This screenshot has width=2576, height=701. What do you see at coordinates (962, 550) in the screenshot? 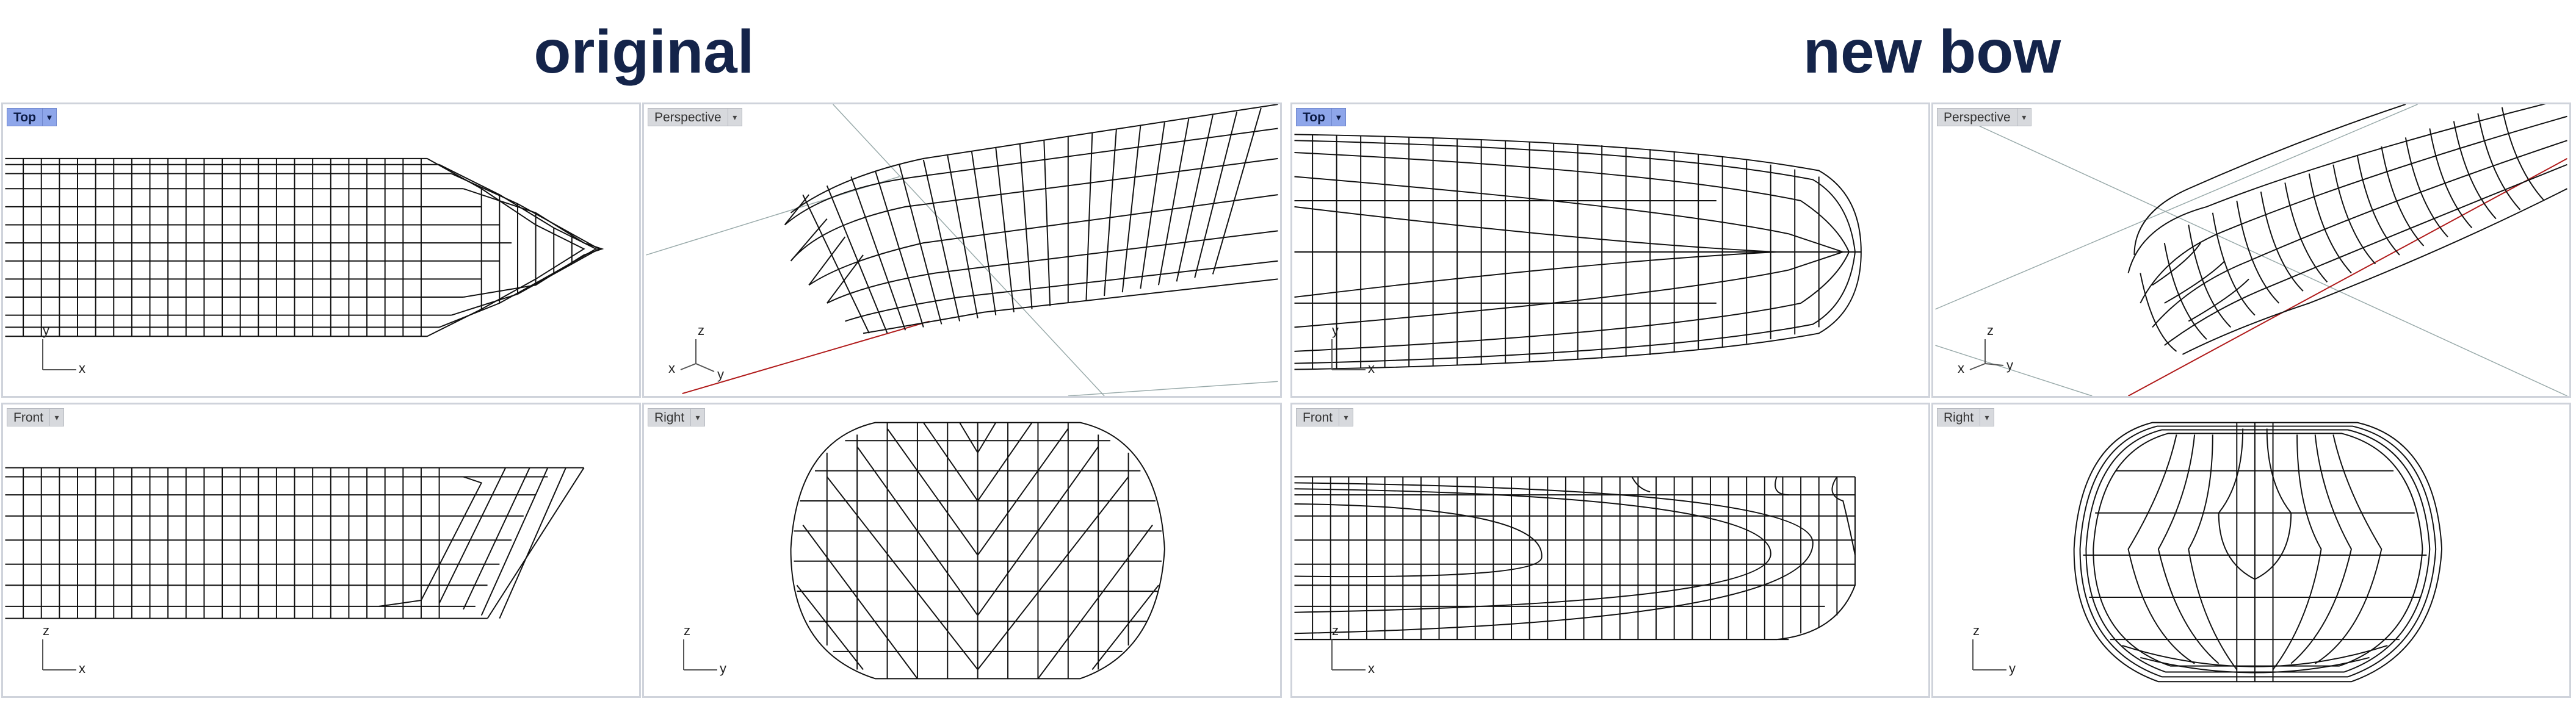
I see `viewport-original-right: Right ▾ z y` at bounding box center [962, 550].